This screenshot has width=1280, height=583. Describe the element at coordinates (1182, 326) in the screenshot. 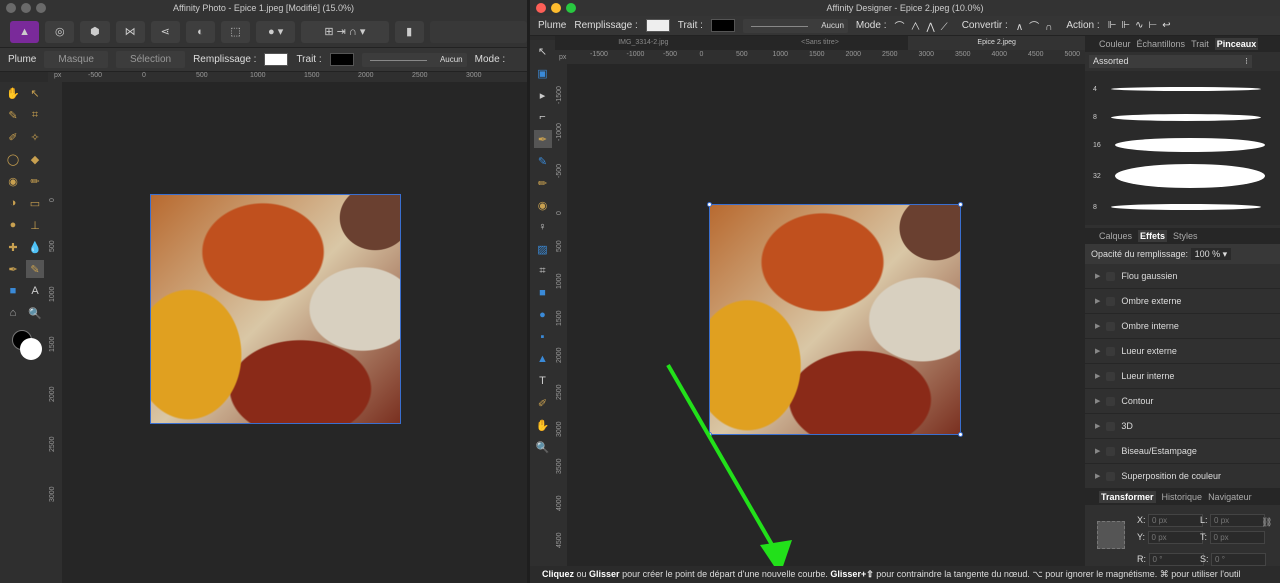

I see `effect-row: ▶ Ombre interne` at that location.